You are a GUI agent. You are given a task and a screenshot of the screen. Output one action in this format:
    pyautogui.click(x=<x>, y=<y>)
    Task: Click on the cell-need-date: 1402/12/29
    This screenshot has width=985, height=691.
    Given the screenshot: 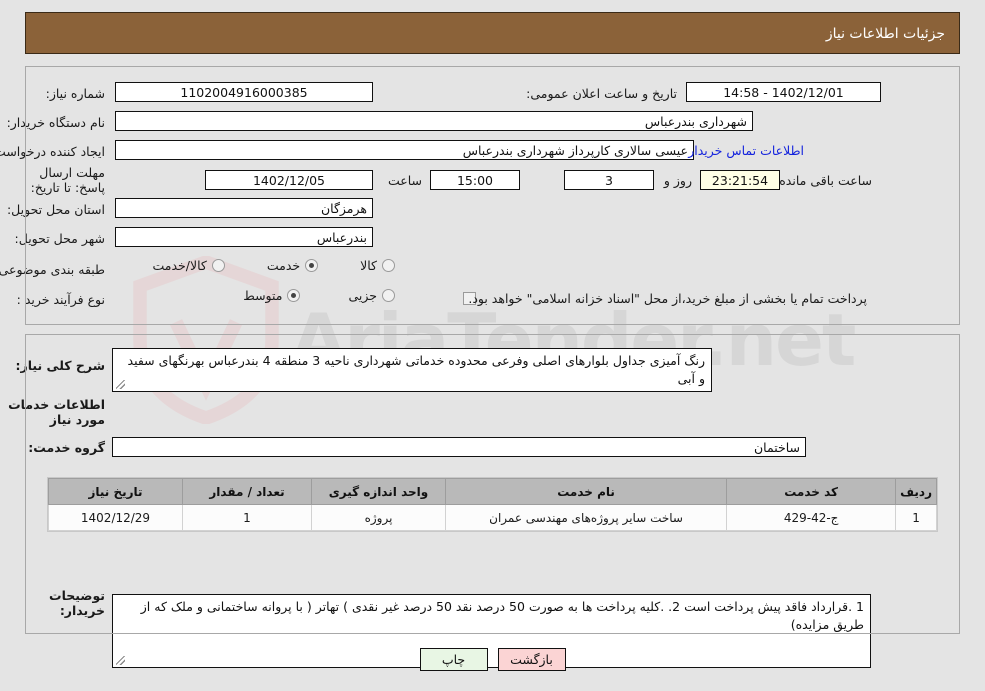 What is the action you would take?
    pyautogui.click(x=115, y=517)
    